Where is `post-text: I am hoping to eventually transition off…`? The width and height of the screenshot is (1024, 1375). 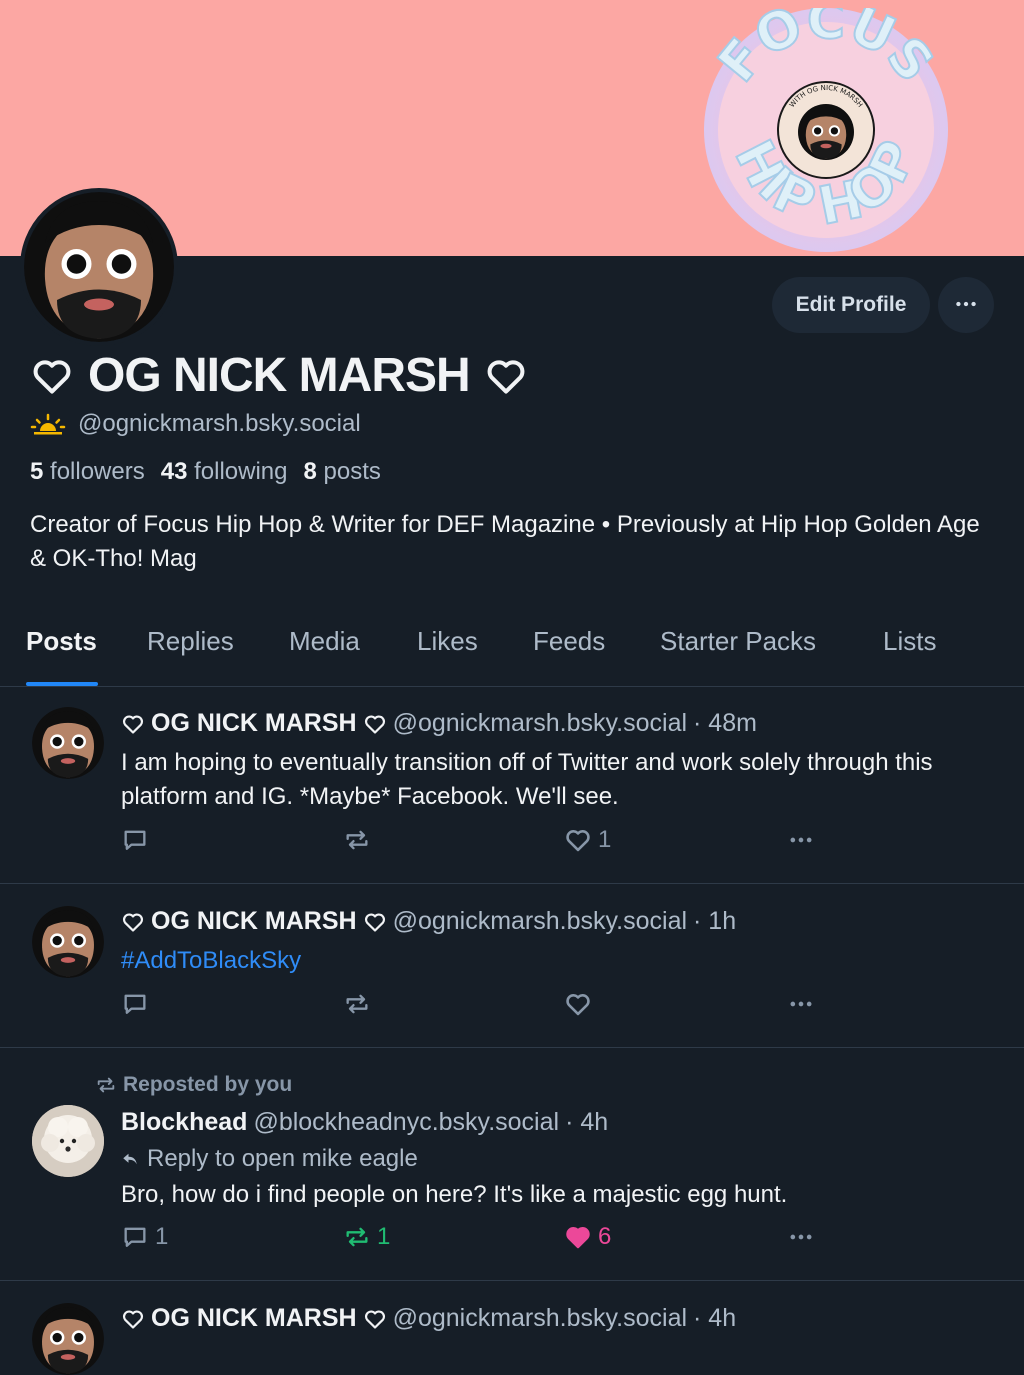 post-text: I am hoping to eventually transition off… is located at coordinates (527, 779).